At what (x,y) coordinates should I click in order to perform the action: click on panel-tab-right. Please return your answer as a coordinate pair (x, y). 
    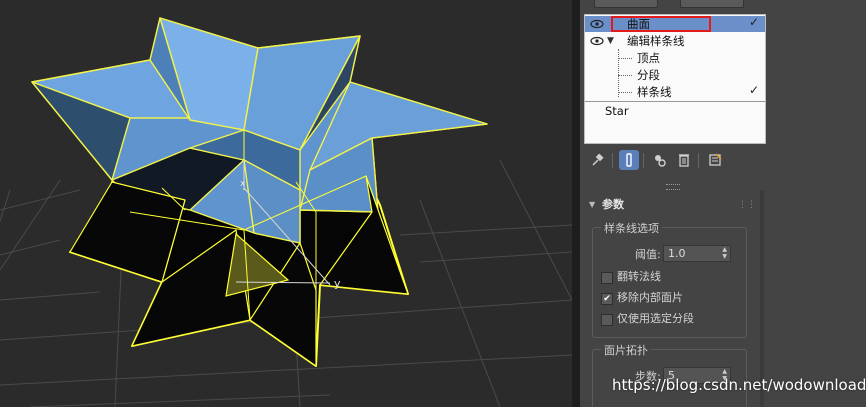
    Looking at the image, I should click on (712, 4).